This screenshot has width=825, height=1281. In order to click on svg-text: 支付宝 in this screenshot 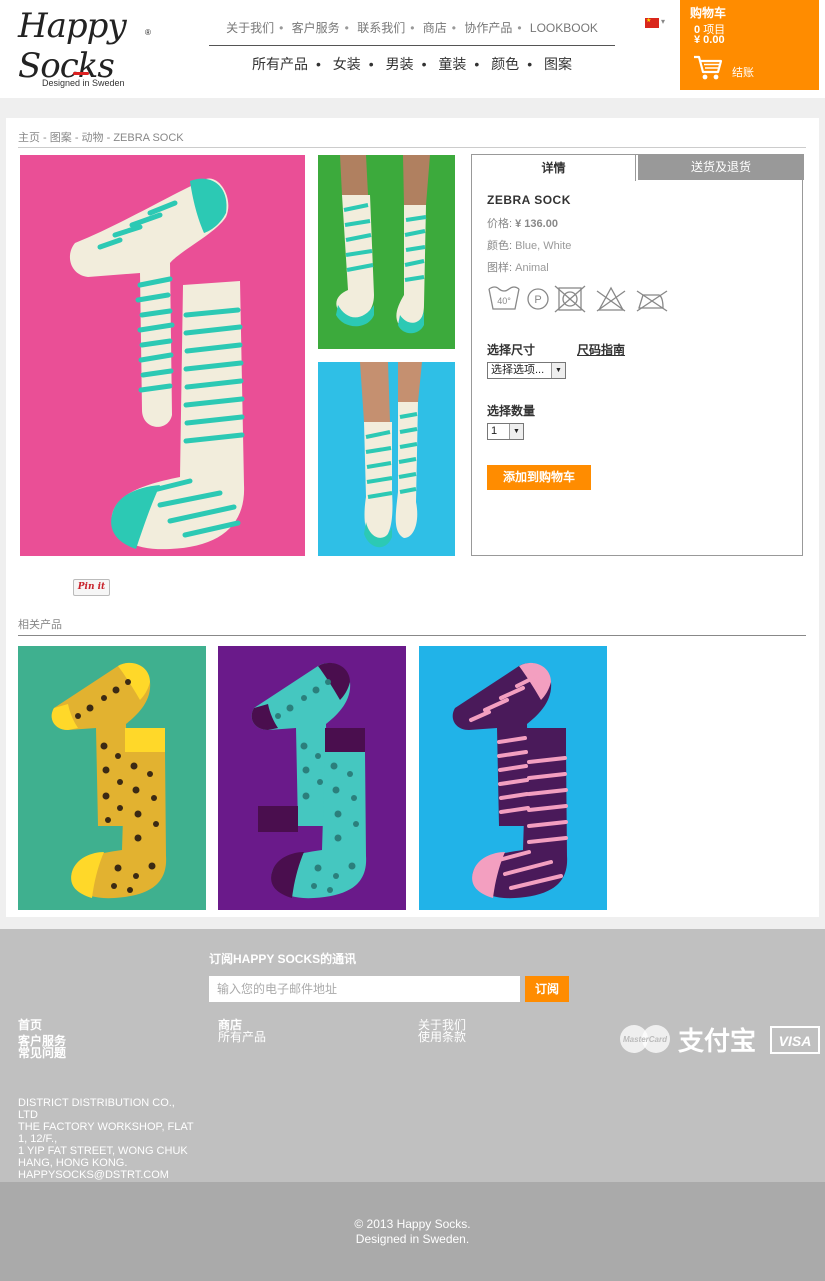, I will do `click(717, 1041)`.